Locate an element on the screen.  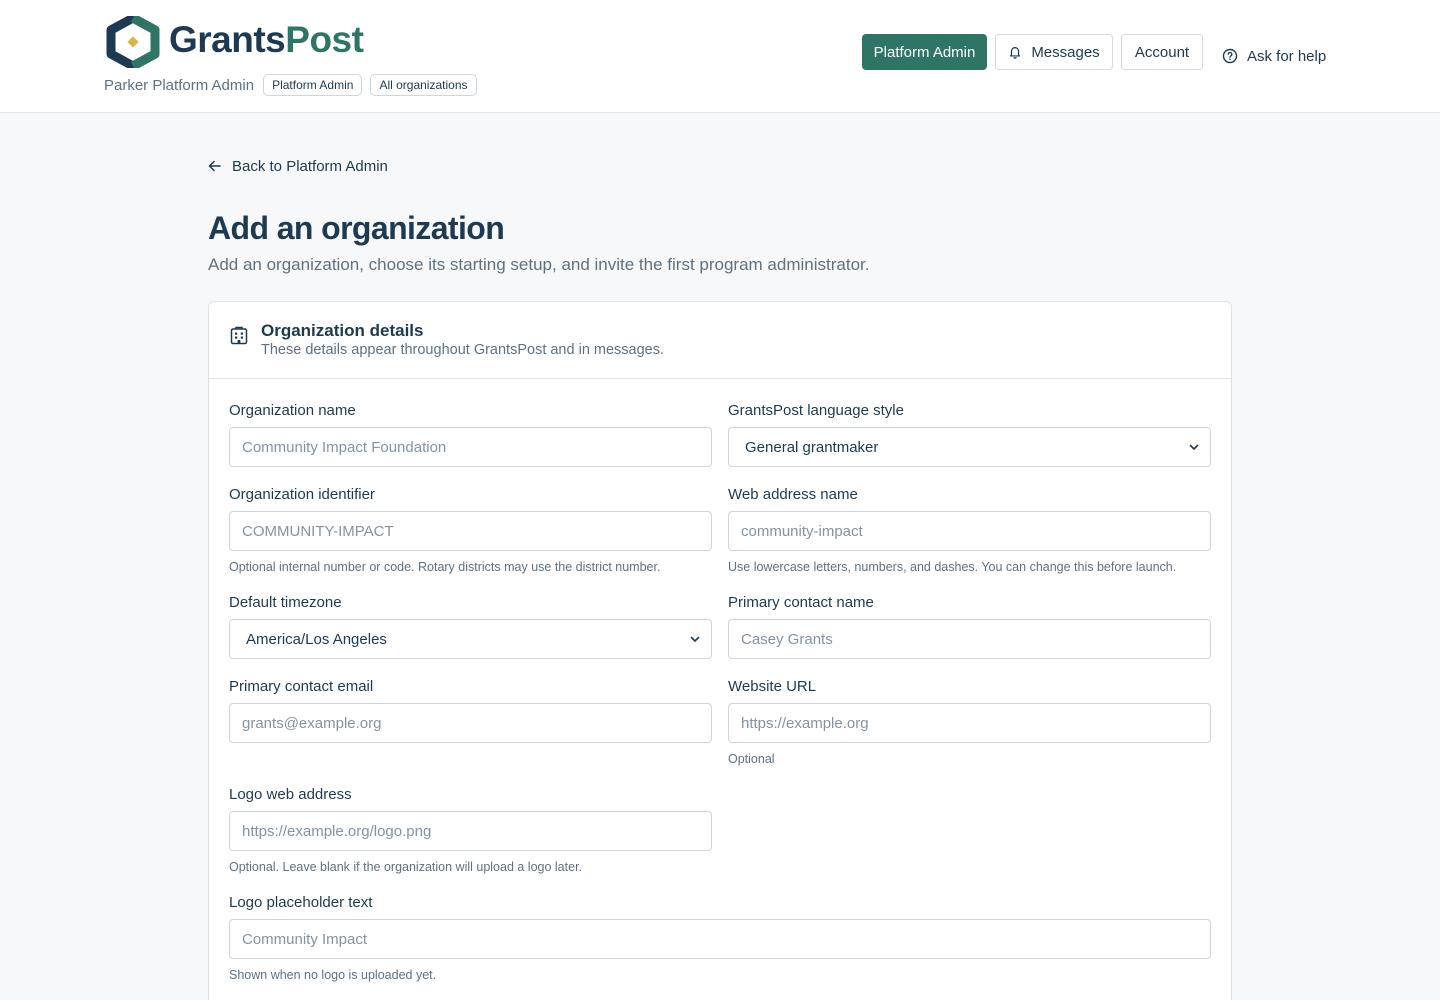
messages-button: Messages is located at coordinates (1054, 52).